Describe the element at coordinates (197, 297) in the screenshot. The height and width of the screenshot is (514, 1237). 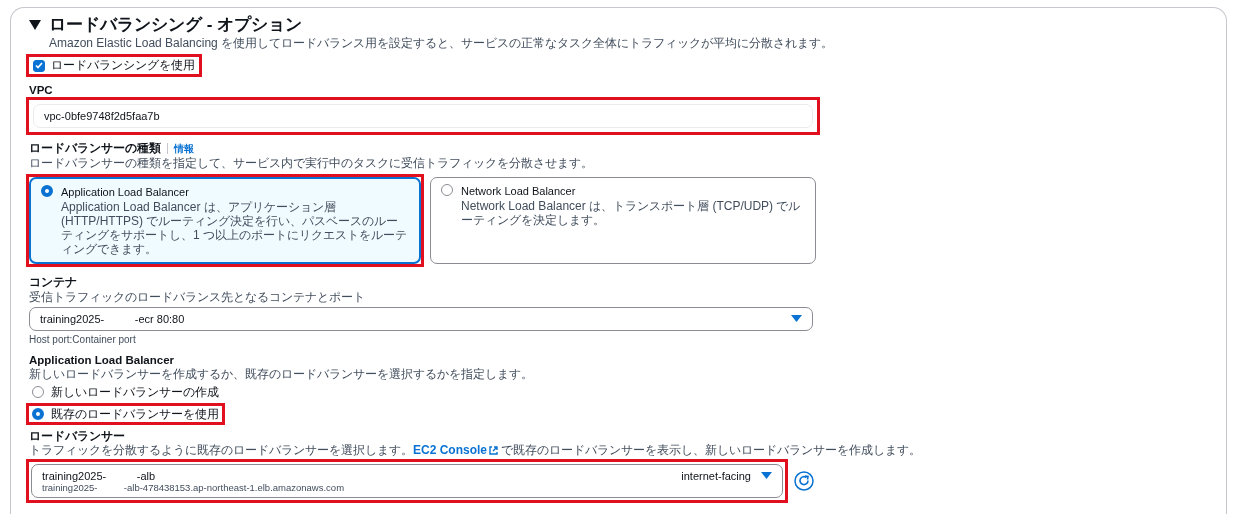
I see `field-description: 受信トラフィックのロードバランス先となるコンテナとポート` at that location.